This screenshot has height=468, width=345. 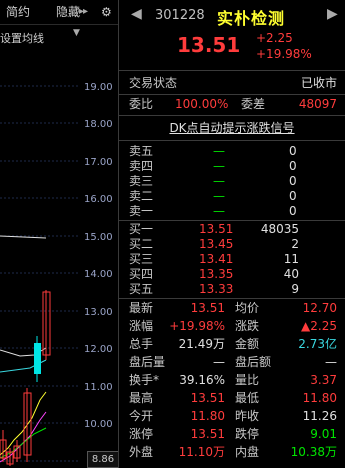 I want to click on stat-label: 金额, so click(x=247, y=344).